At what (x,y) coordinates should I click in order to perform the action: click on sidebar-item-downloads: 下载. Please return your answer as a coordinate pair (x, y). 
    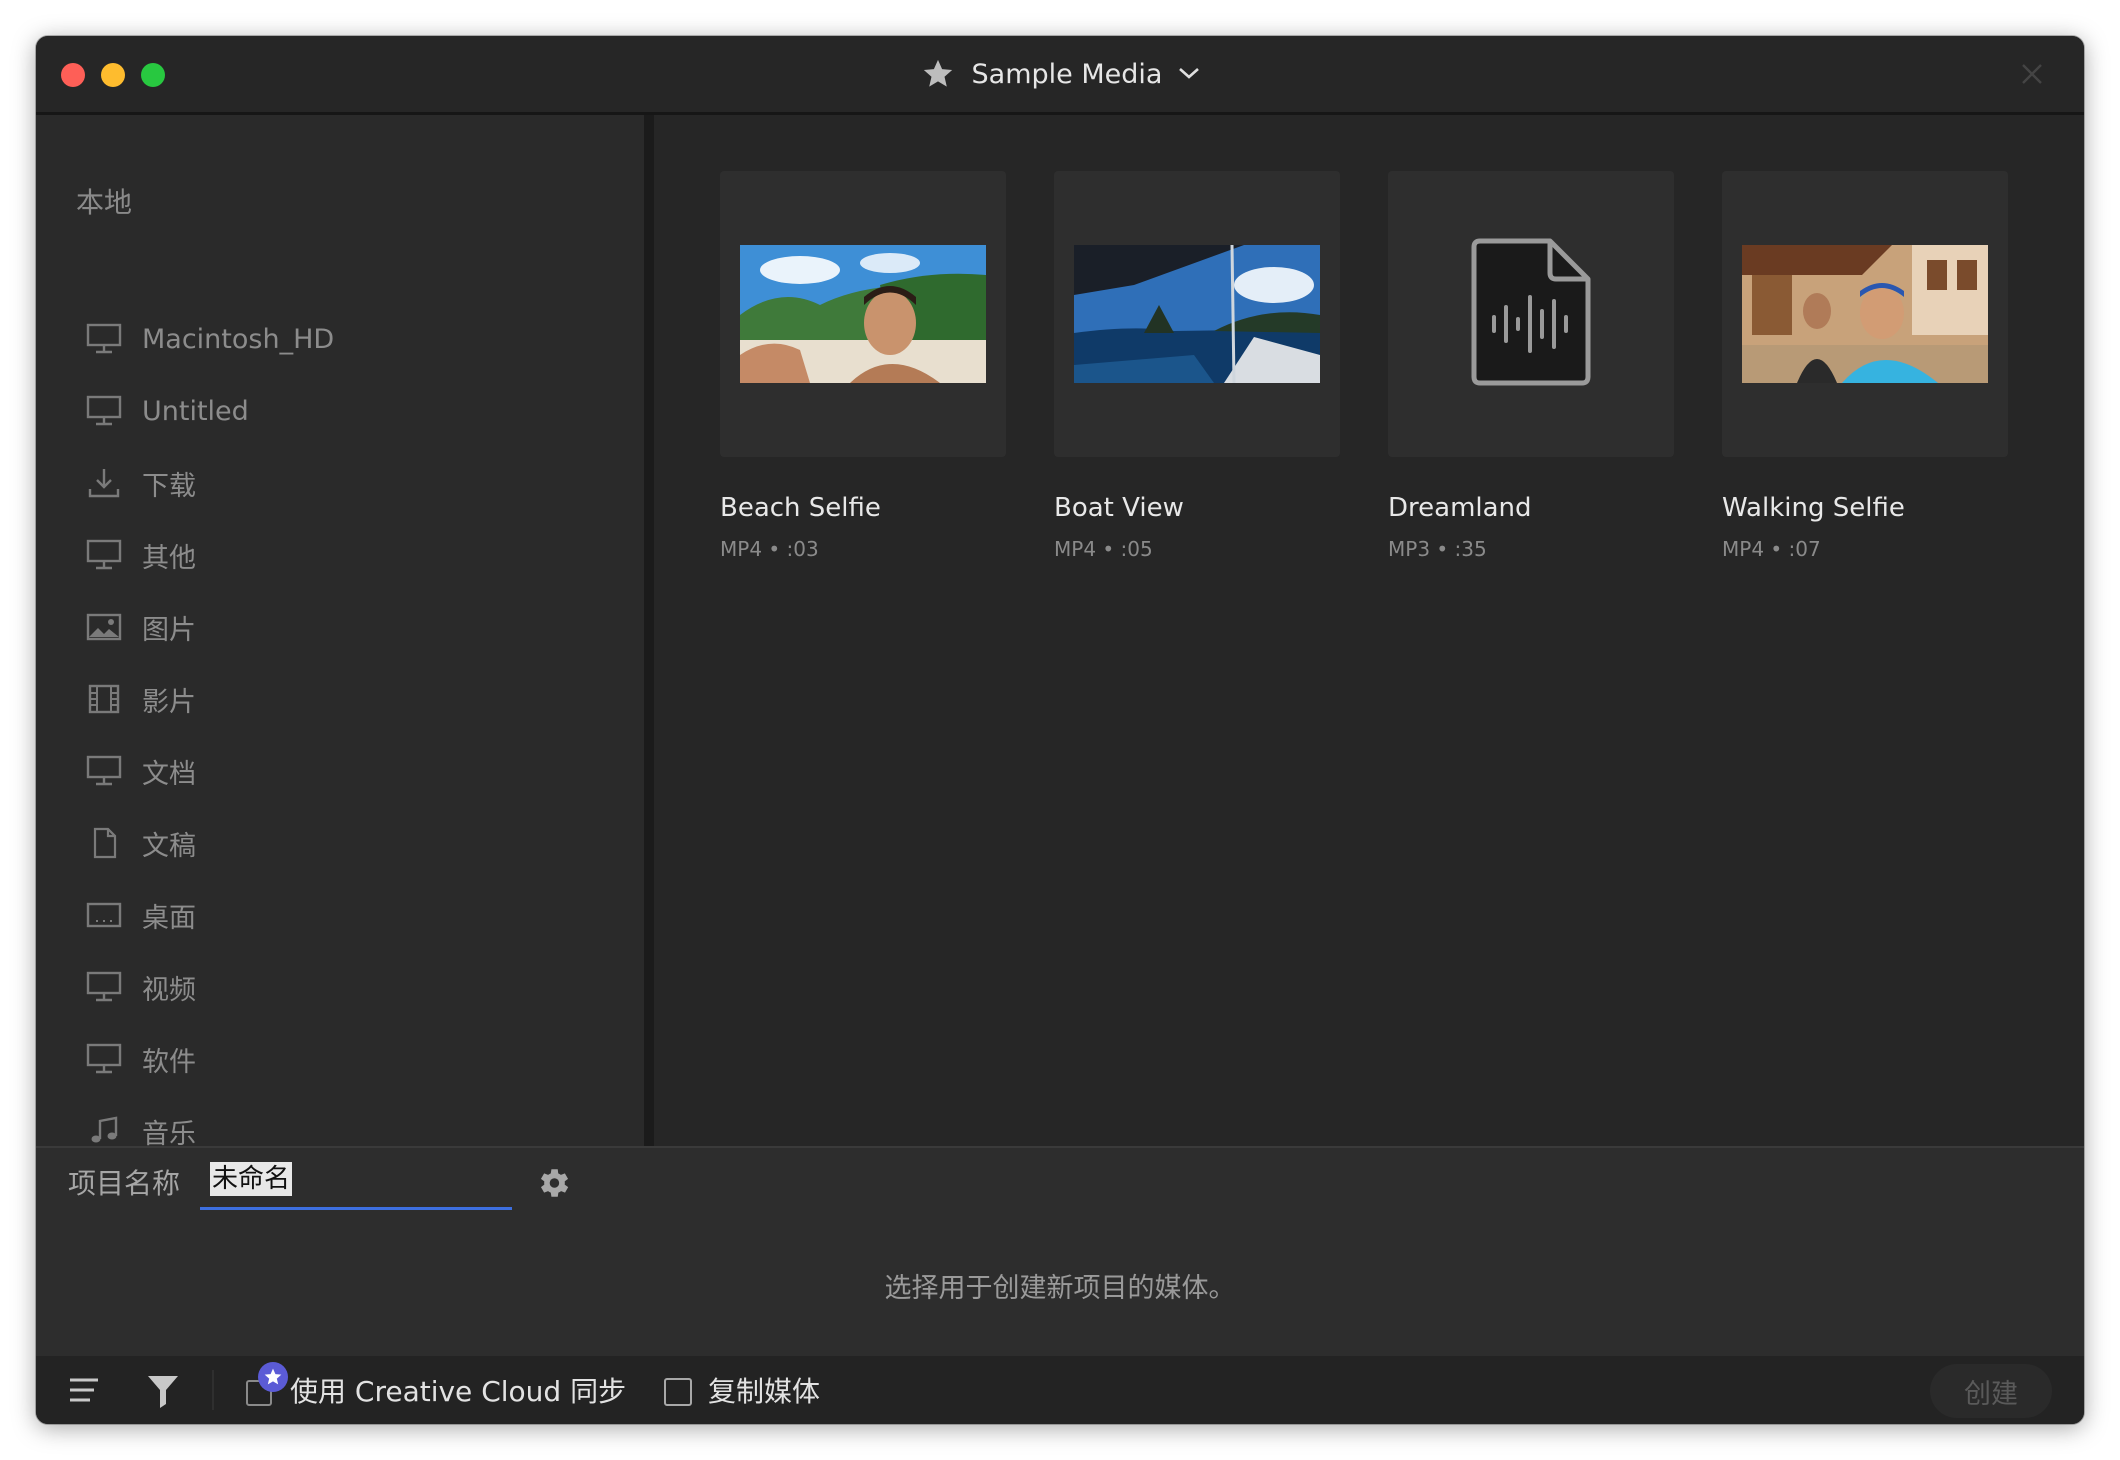
    Looking at the image, I should click on (340, 483).